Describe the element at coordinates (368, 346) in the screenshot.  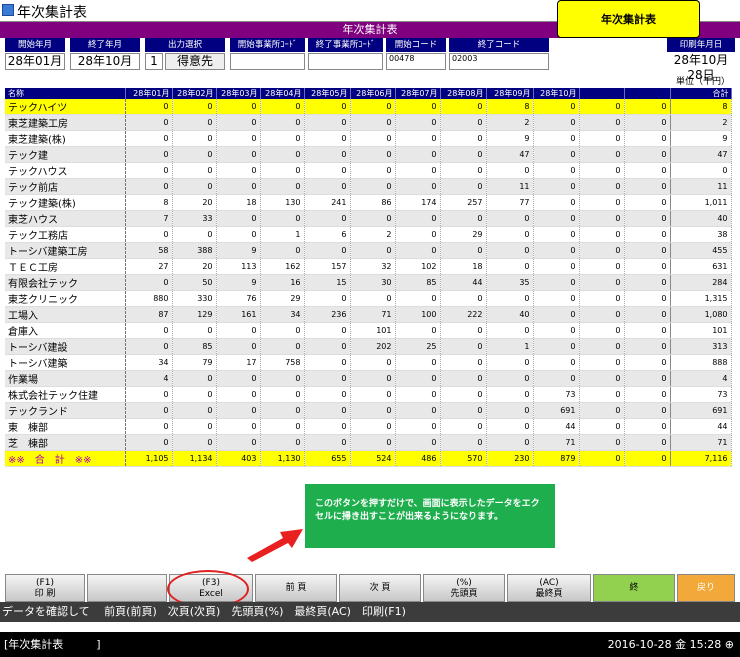
I see `table-row: トーシバ建設 0 85 0 0 0 202 25 0 1 0 0 0 313` at that location.